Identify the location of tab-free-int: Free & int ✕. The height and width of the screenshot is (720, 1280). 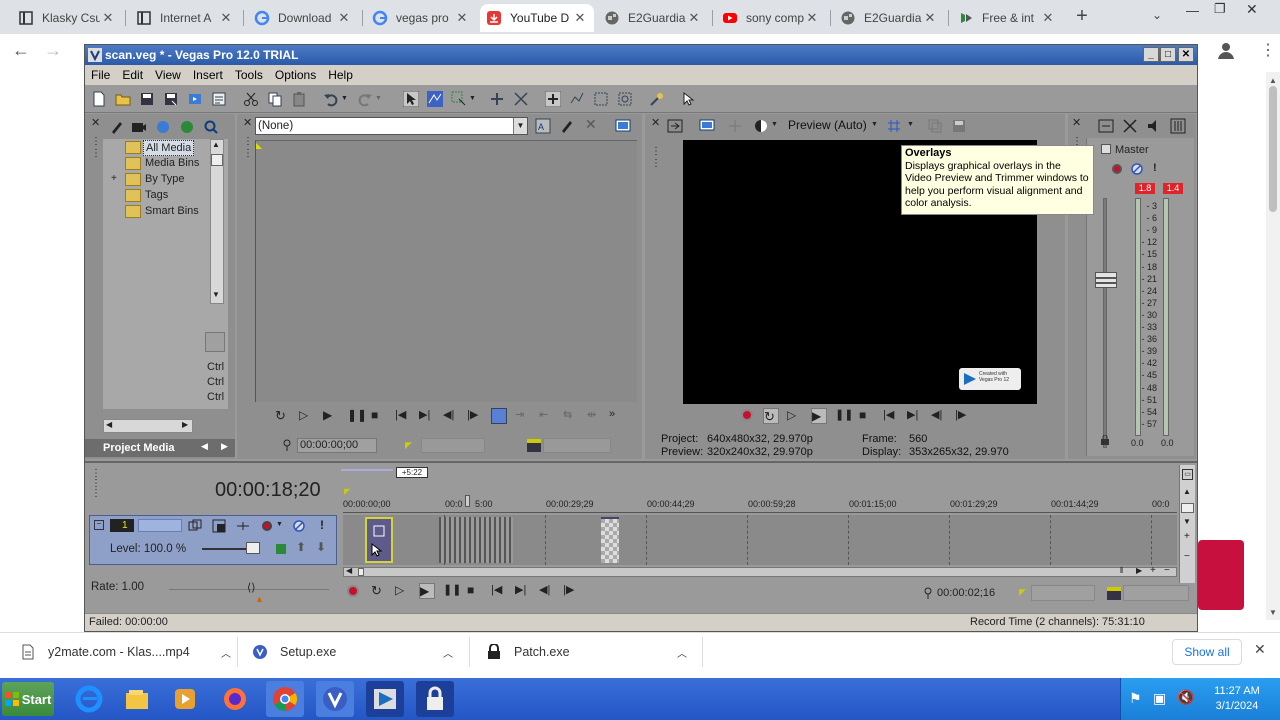
(1007, 18).